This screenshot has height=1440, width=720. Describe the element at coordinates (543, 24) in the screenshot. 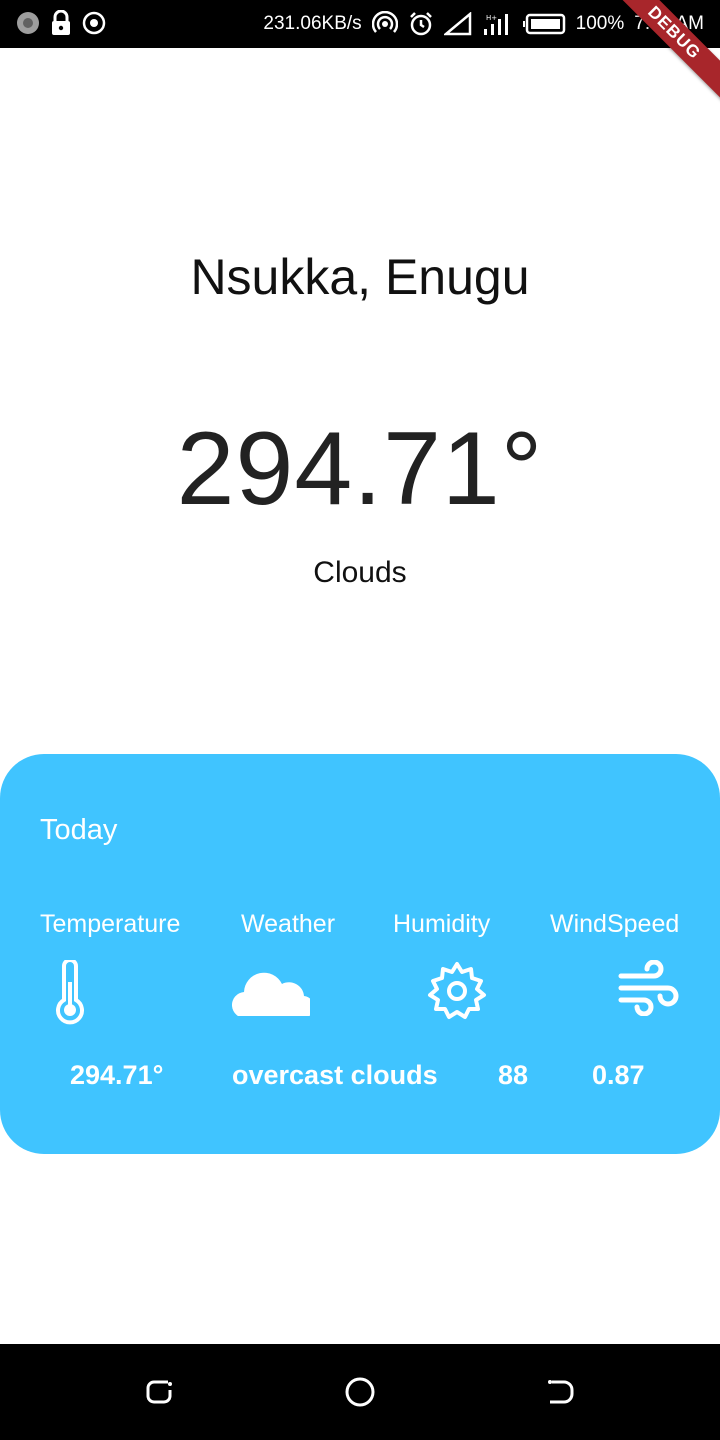

I see `battery-icon` at that location.